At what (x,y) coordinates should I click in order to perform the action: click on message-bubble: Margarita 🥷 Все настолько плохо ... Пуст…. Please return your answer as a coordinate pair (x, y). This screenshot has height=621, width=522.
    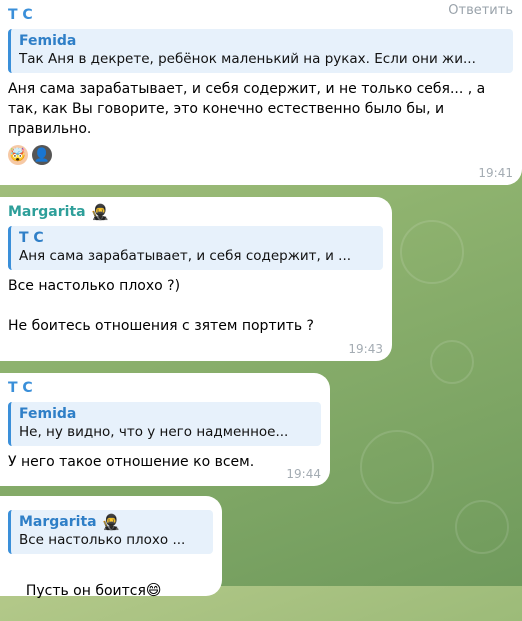
    Looking at the image, I should click on (111, 547).